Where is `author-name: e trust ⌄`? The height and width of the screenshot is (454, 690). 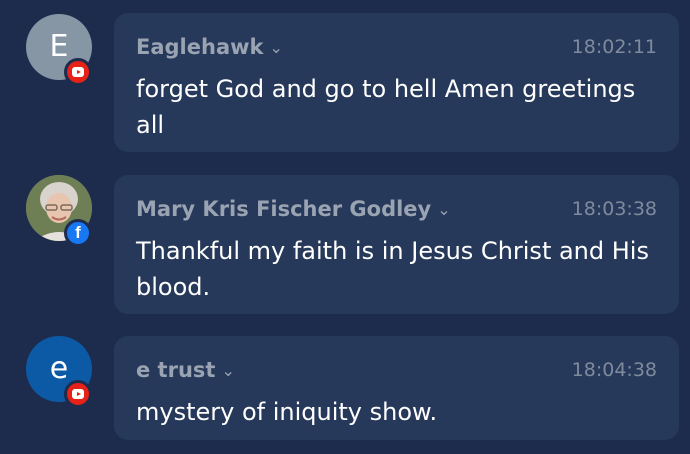
author-name: e trust ⌄ is located at coordinates (185, 370).